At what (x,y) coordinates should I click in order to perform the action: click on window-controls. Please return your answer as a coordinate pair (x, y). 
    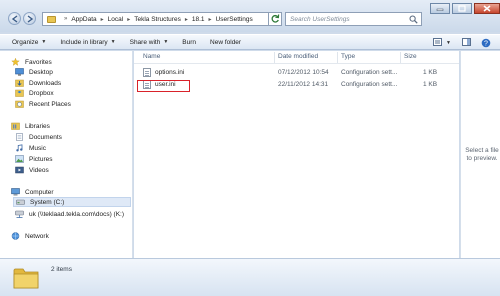
    Looking at the image, I should click on (465, 8).